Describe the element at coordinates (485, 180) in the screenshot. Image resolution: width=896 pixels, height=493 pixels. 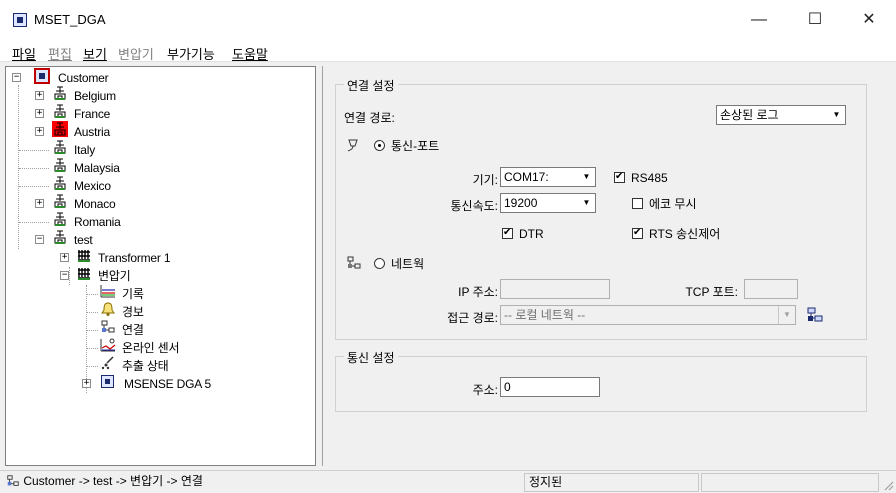
I see `device-label: 기기:` at that location.